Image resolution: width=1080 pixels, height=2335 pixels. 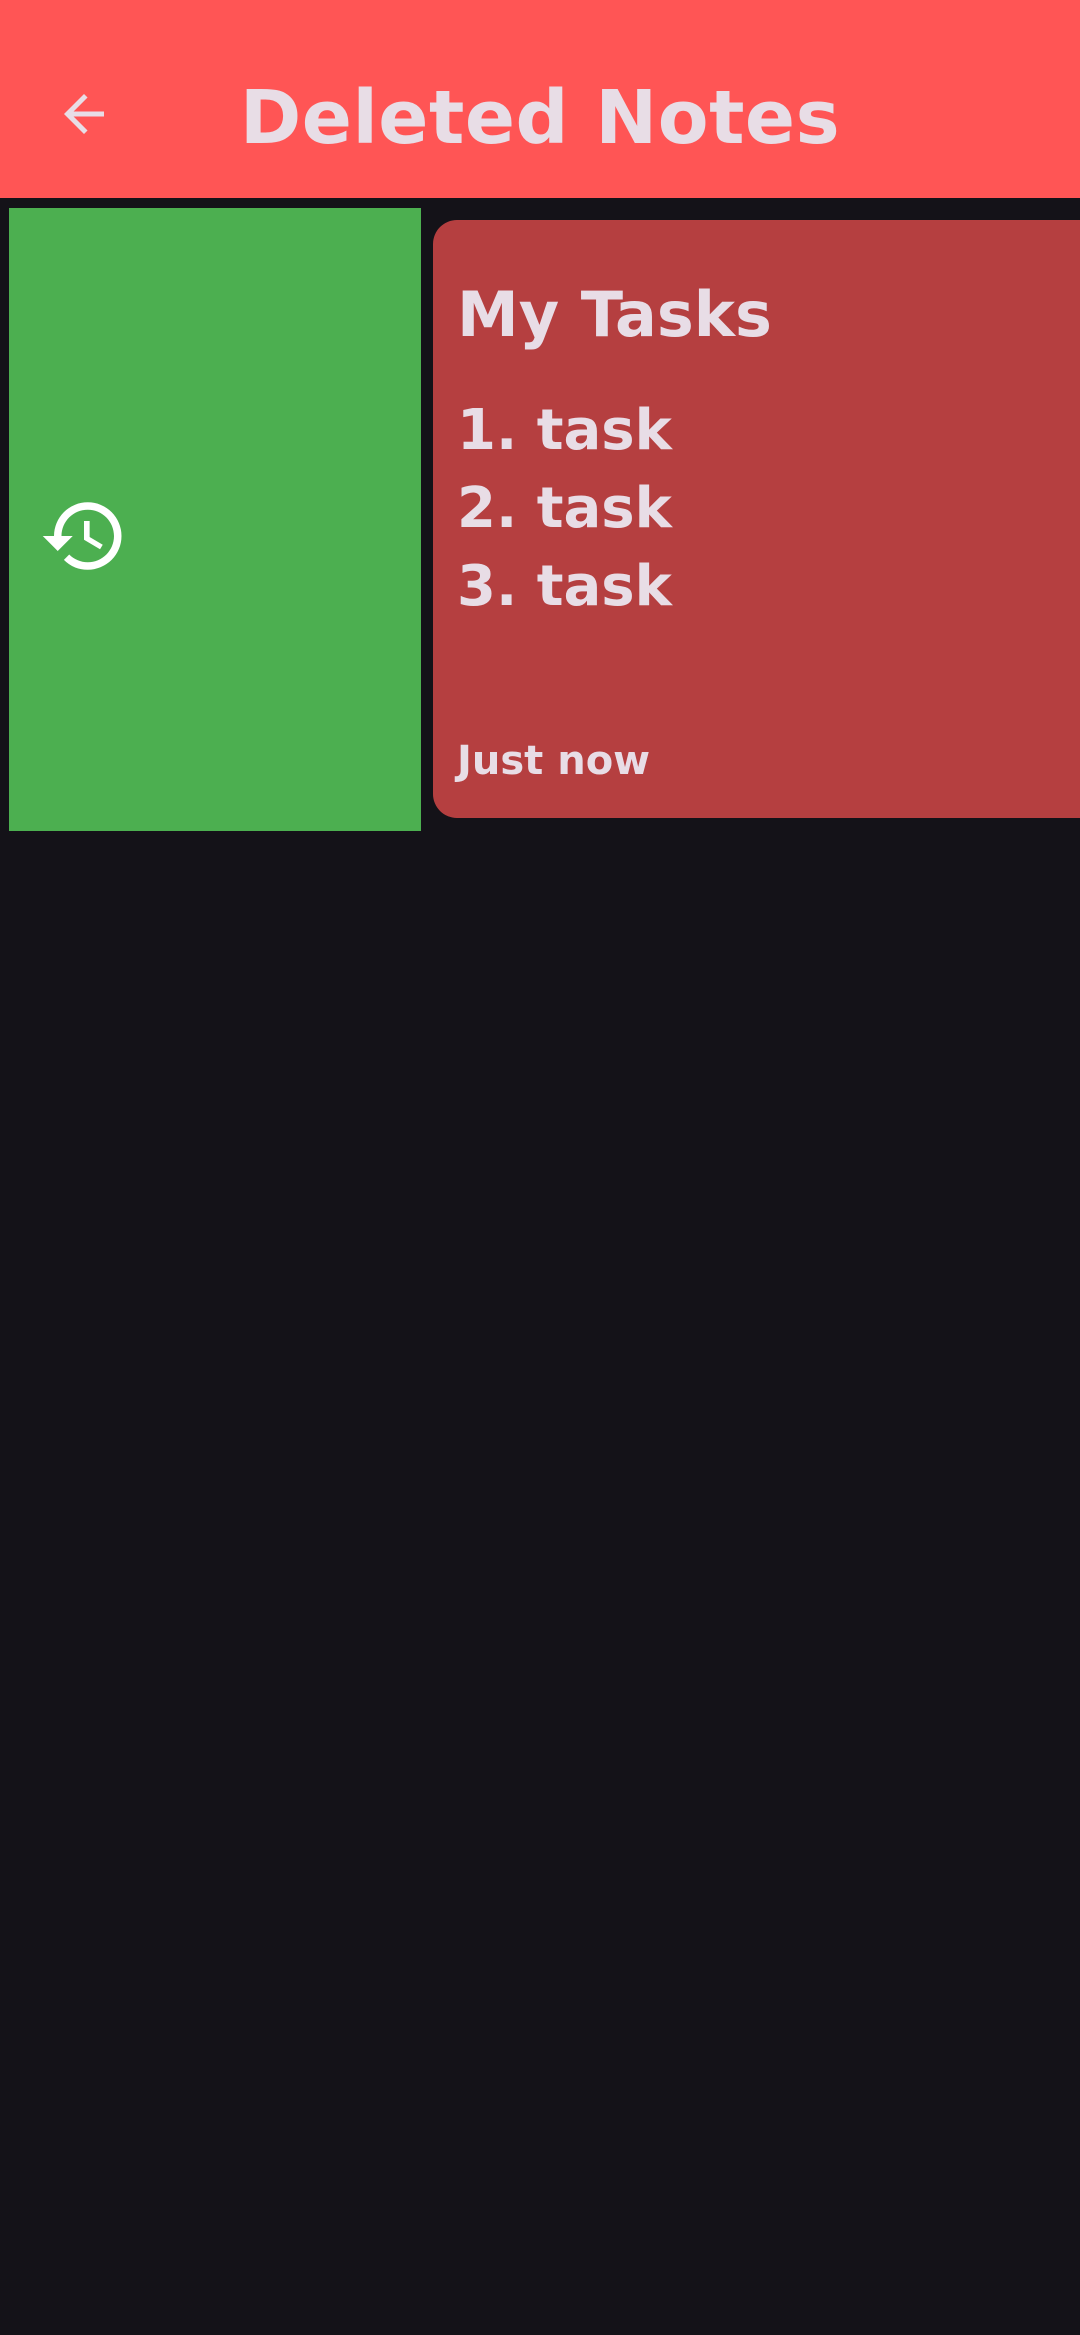 What do you see at coordinates (540, 118) in the screenshot?
I see `page-title: Deleted Notes` at bounding box center [540, 118].